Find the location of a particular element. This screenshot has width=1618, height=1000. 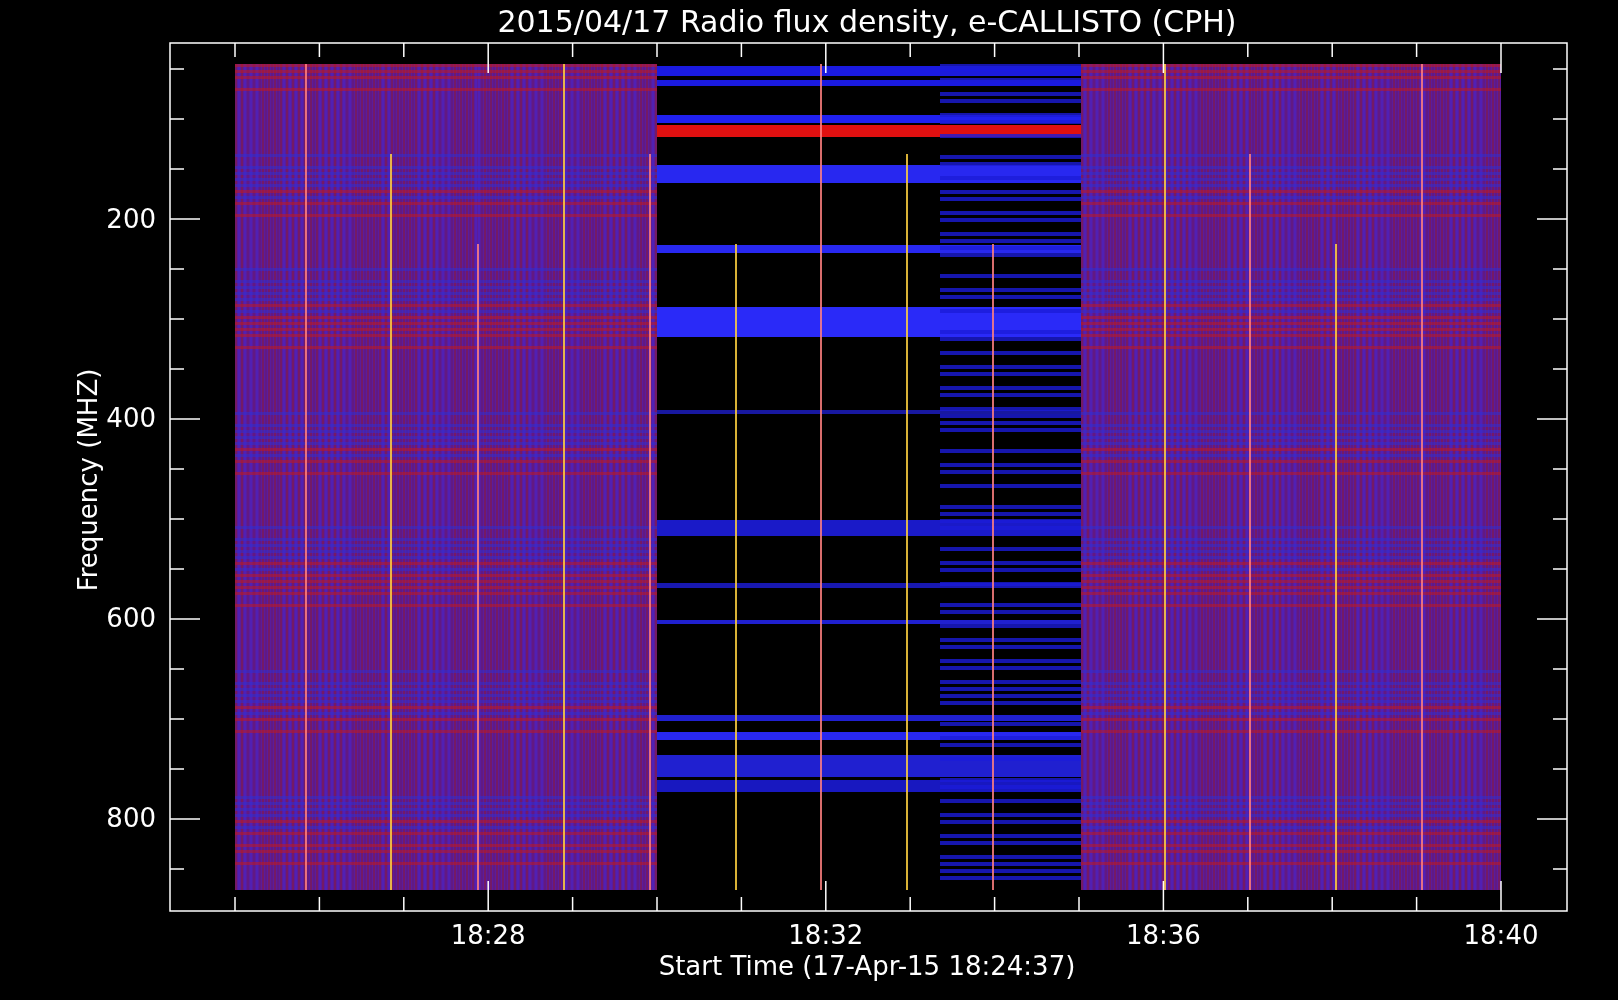

x-tick-label: 18:40 is located at coordinates (1501, 935).